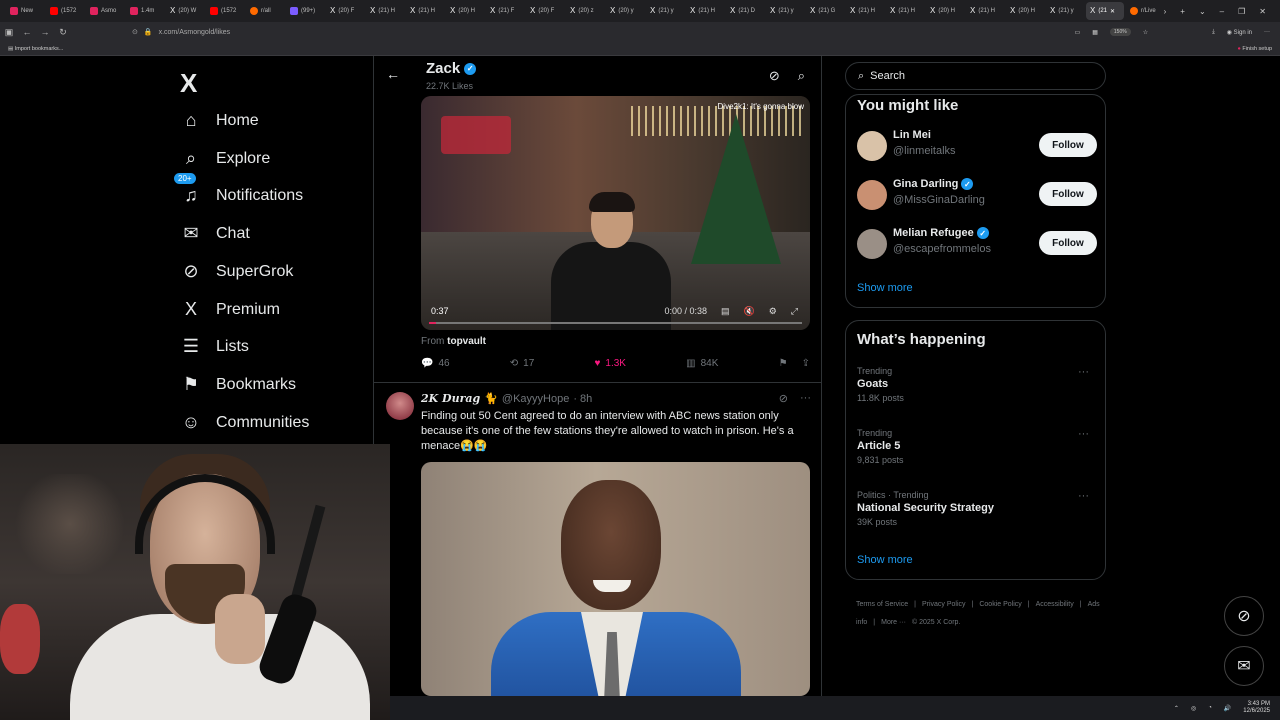 This screenshot has height=720, width=1280. Describe the element at coordinates (933, 184) in the screenshot. I see `account-name: Gina Darling ✓` at that location.